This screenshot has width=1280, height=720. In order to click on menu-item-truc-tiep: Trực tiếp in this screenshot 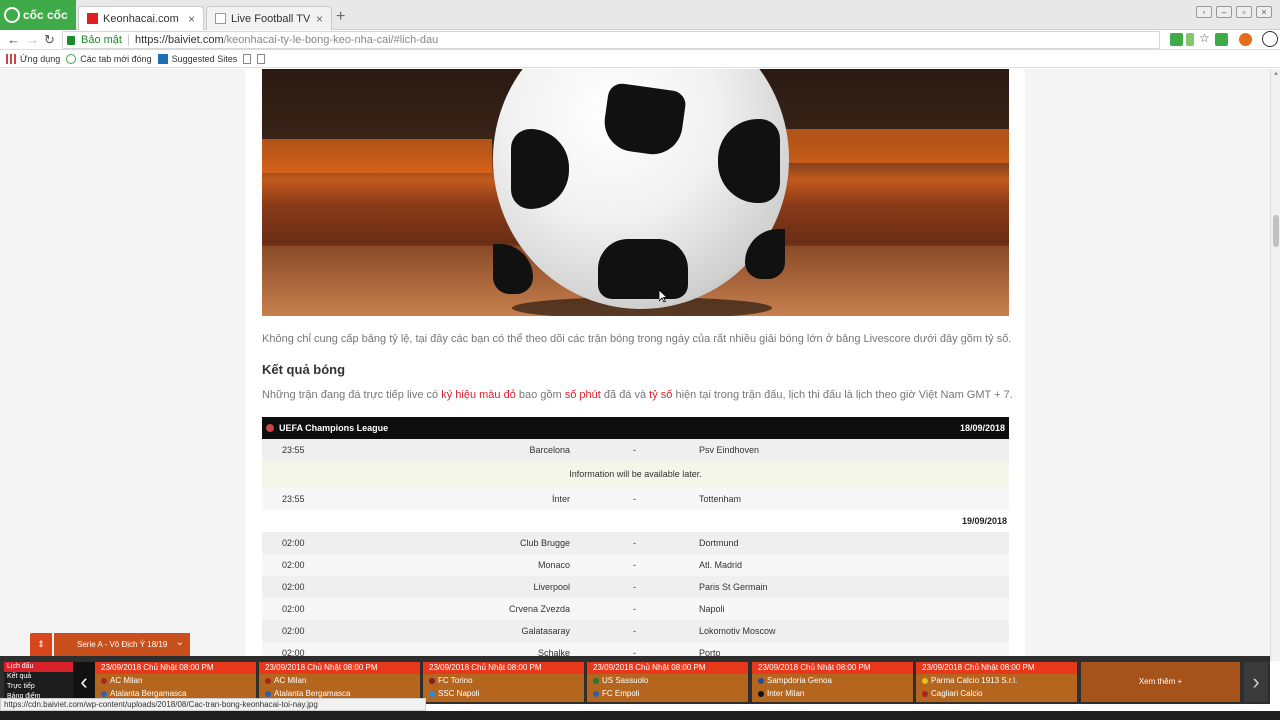, I will do `click(38, 687)`.